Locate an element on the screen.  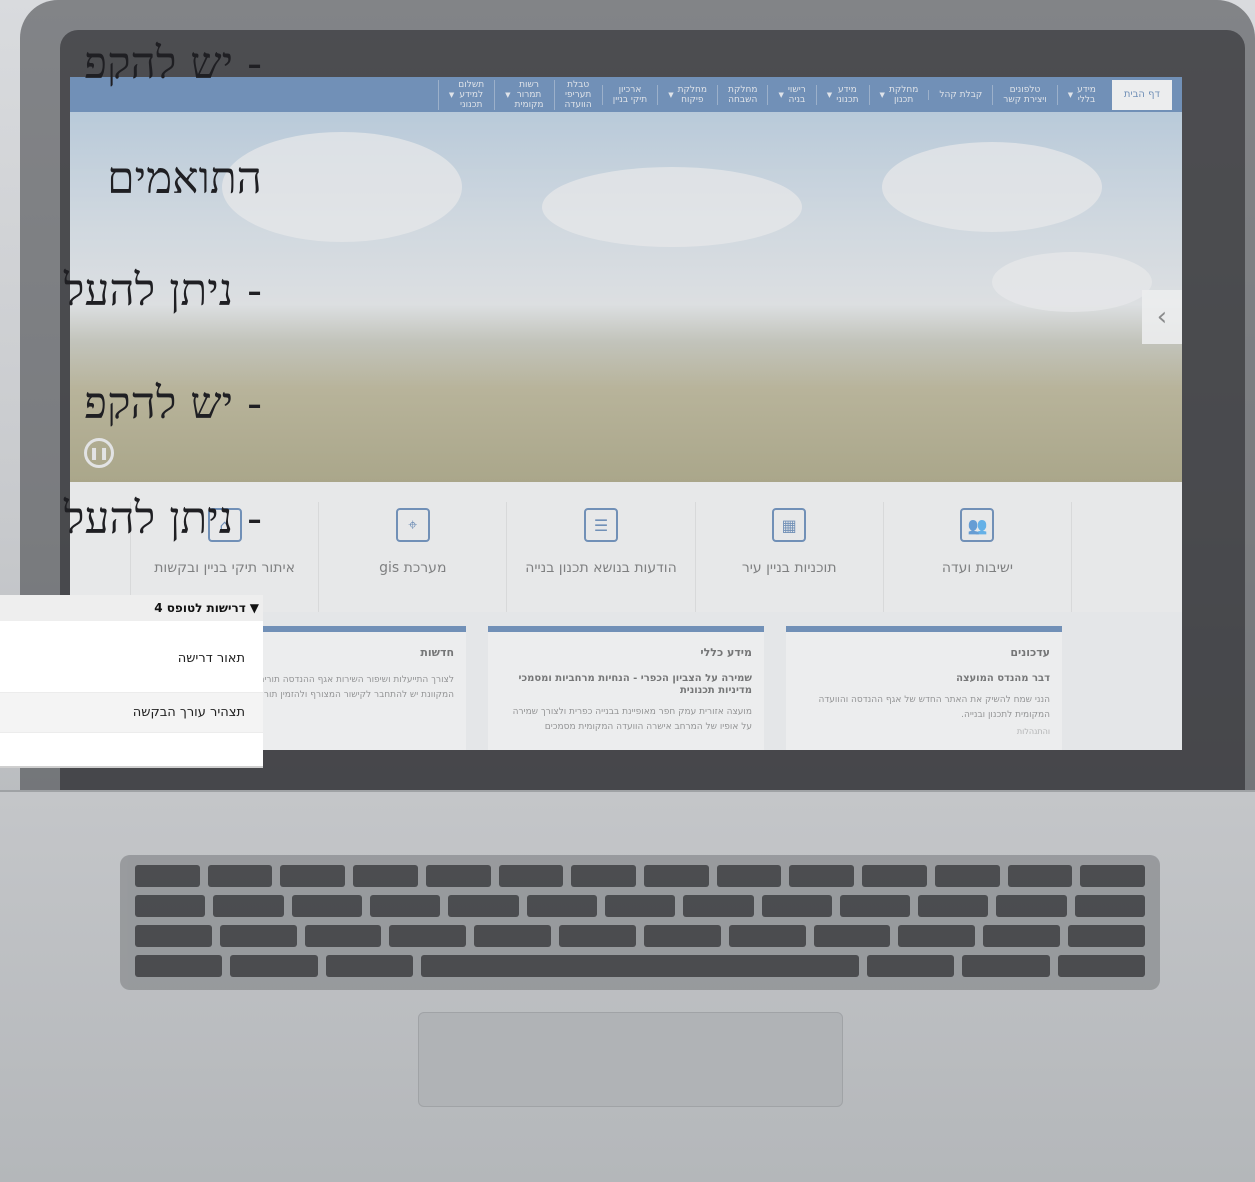
collapse-triangle-icon: ▼ is located at coordinates (254, 608).